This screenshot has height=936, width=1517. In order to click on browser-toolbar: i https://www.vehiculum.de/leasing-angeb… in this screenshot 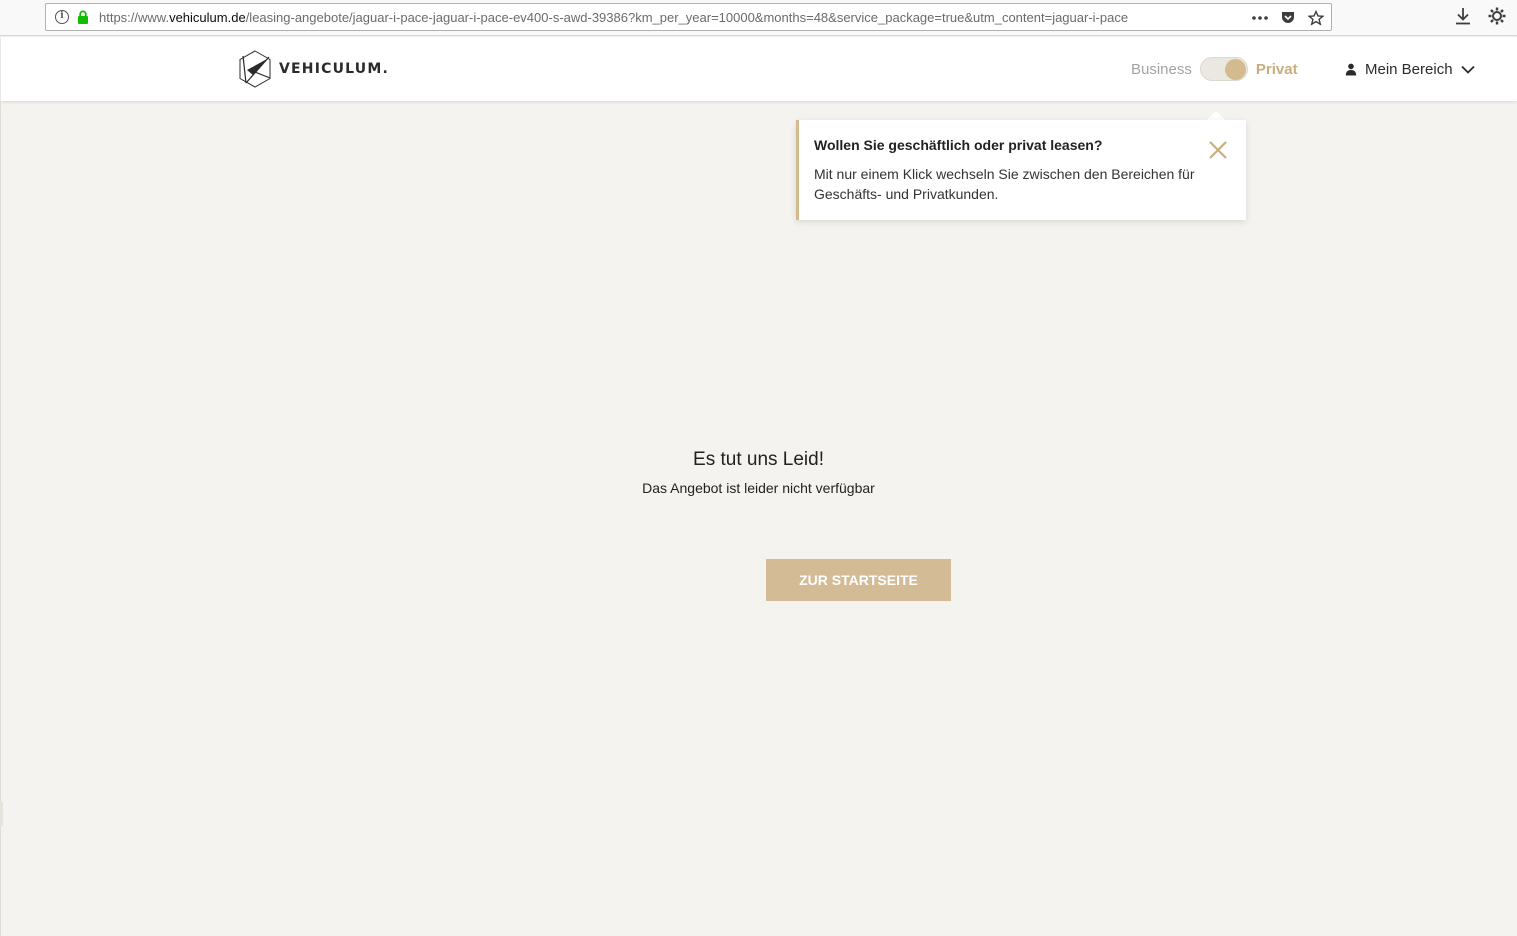, I will do `click(758, 18)`.